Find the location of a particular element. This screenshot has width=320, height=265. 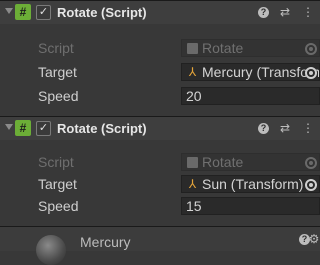

target-field: ⅄ Sun (Transform) is located at coordinates (250, 184).